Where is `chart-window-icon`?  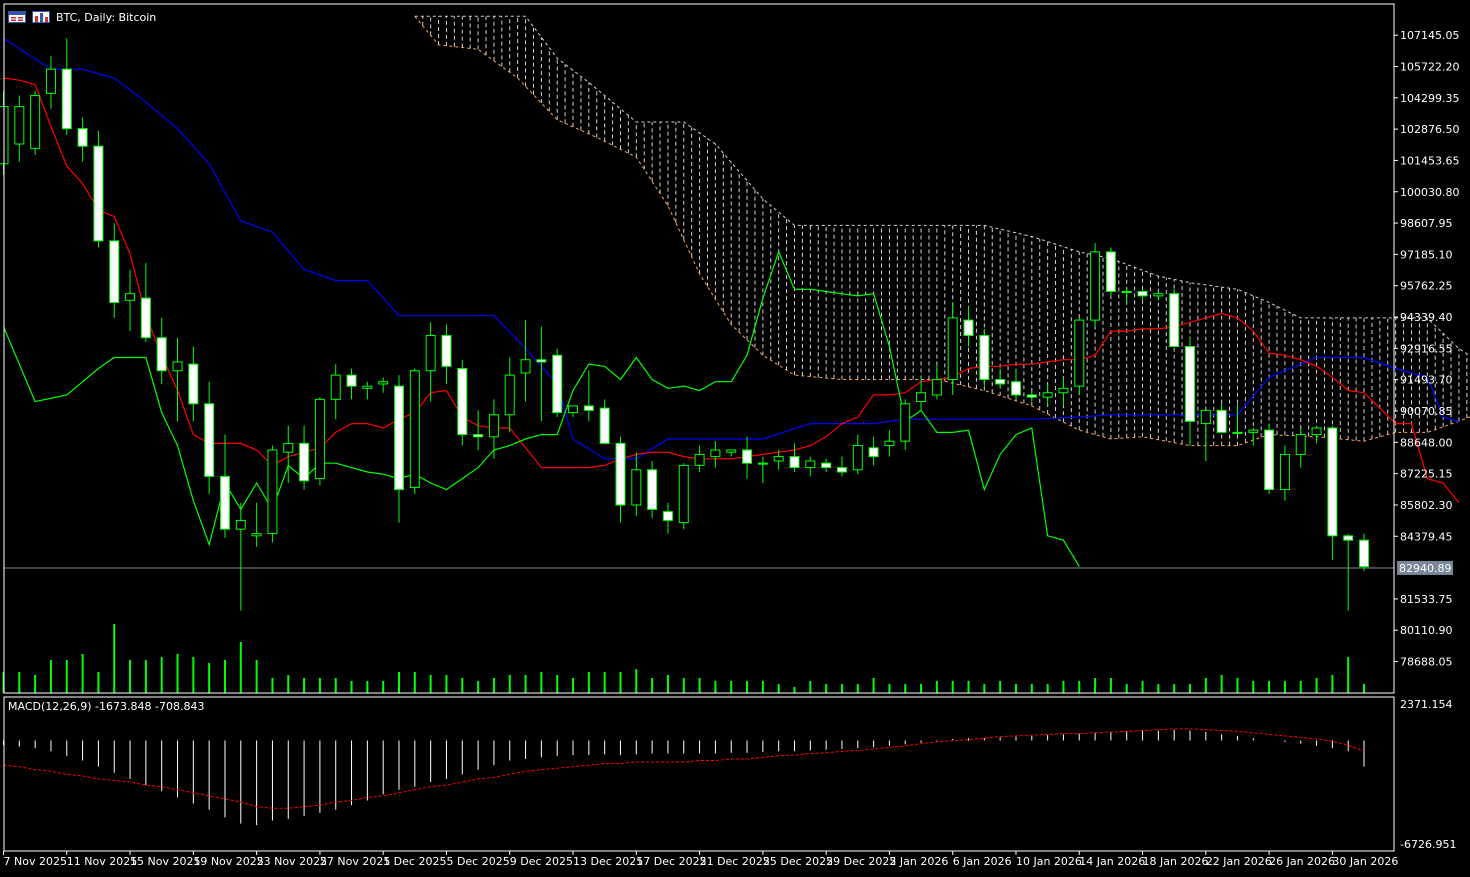 chart-window-icon is located at coordinates (17, 17).